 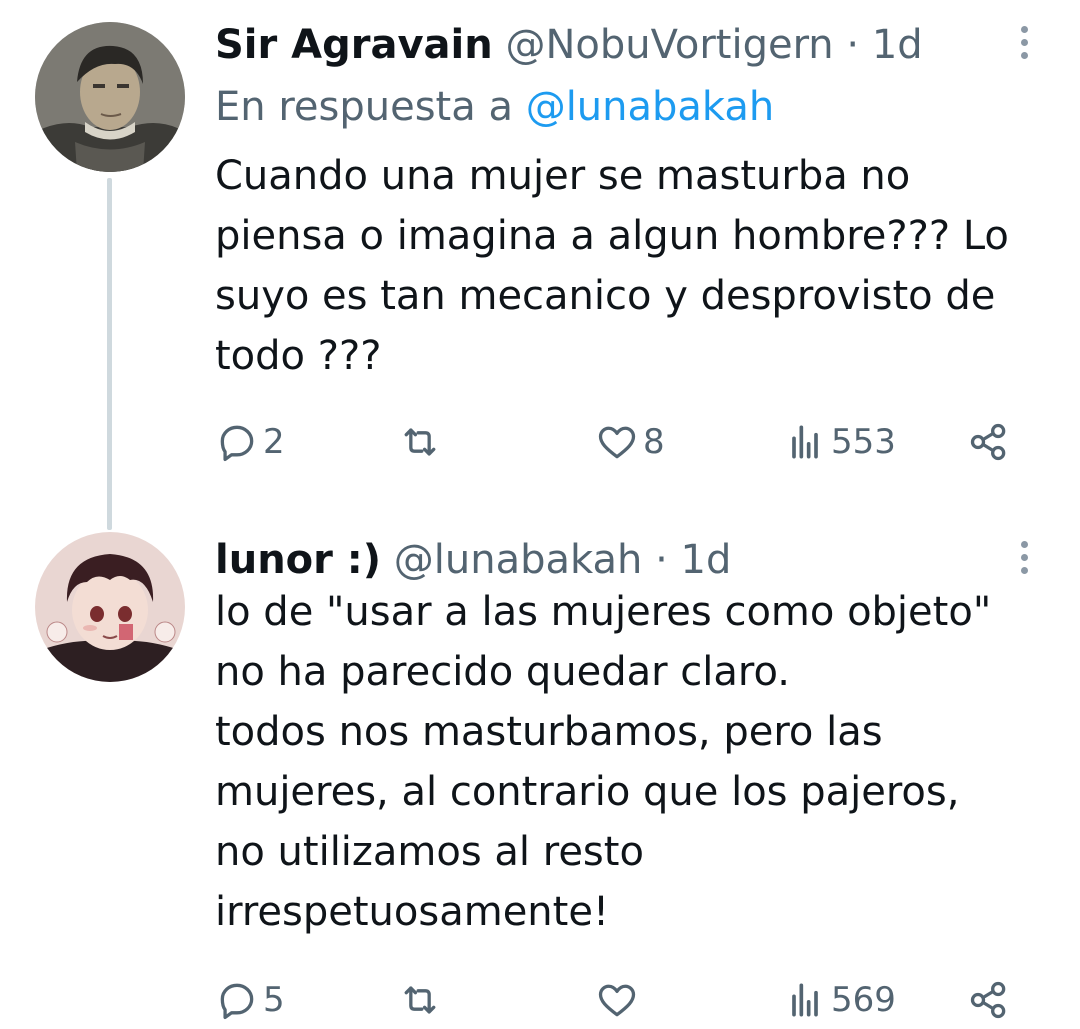 I want to click on user-handle: @NobuVortigern, so click(x=669, y=45).